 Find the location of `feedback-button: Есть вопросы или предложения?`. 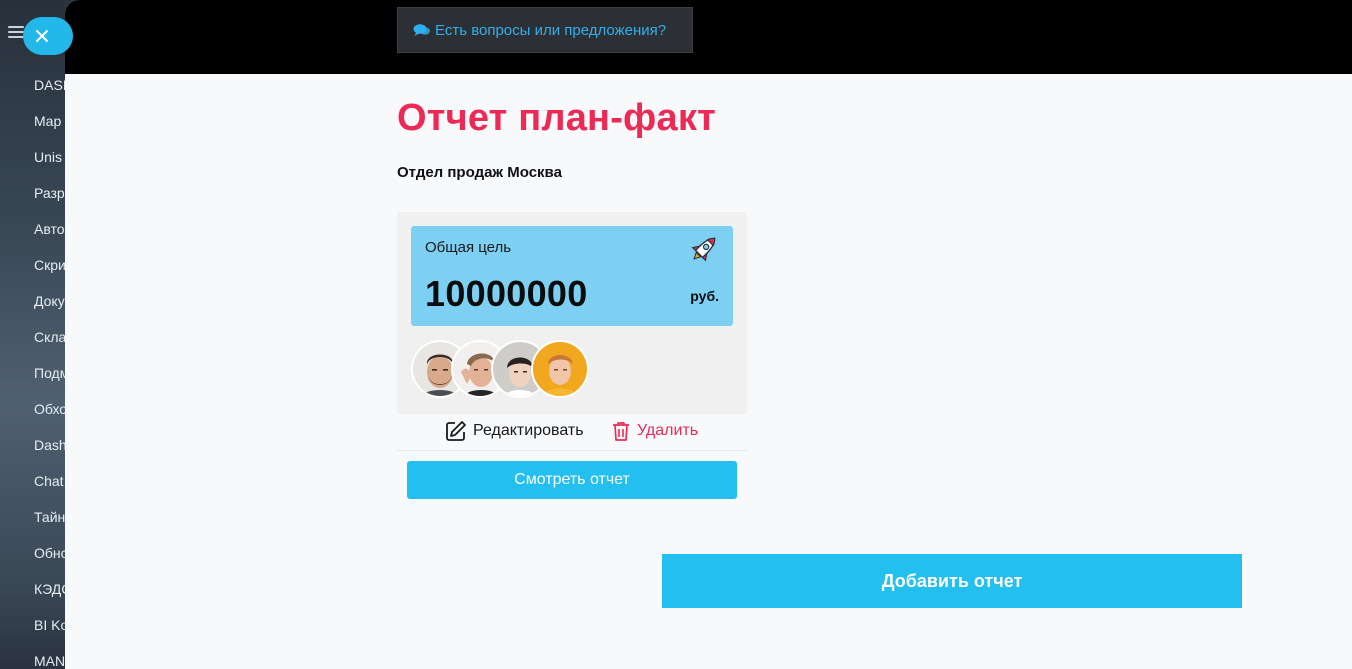

feedback-button: Есть вопросы или предложения? is located at coordinates (545, 30).